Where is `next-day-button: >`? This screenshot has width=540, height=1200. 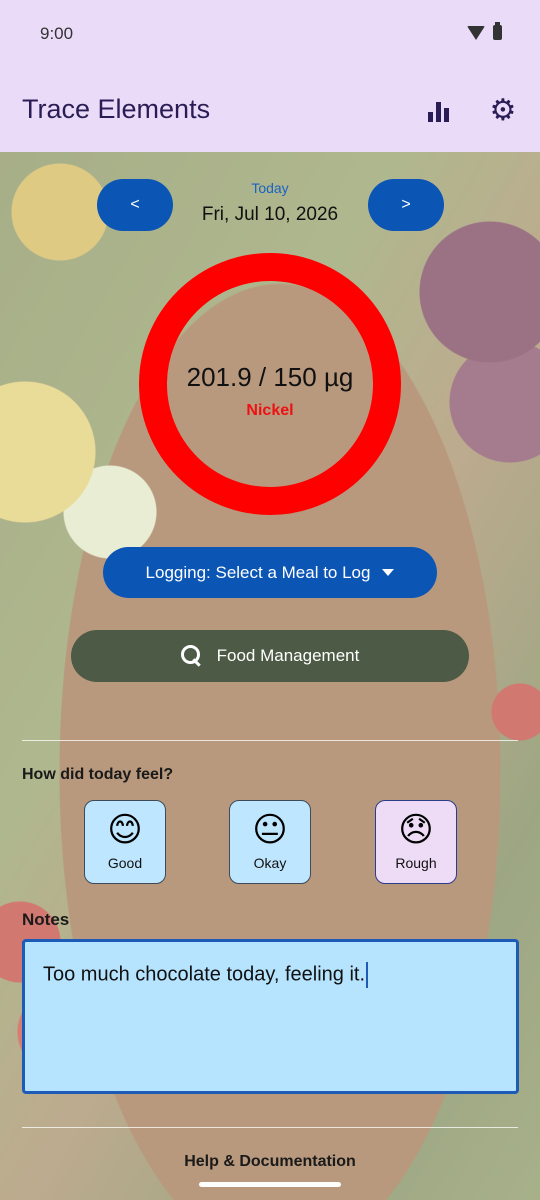 next-day-button: > is located at coordinates (406, 205).